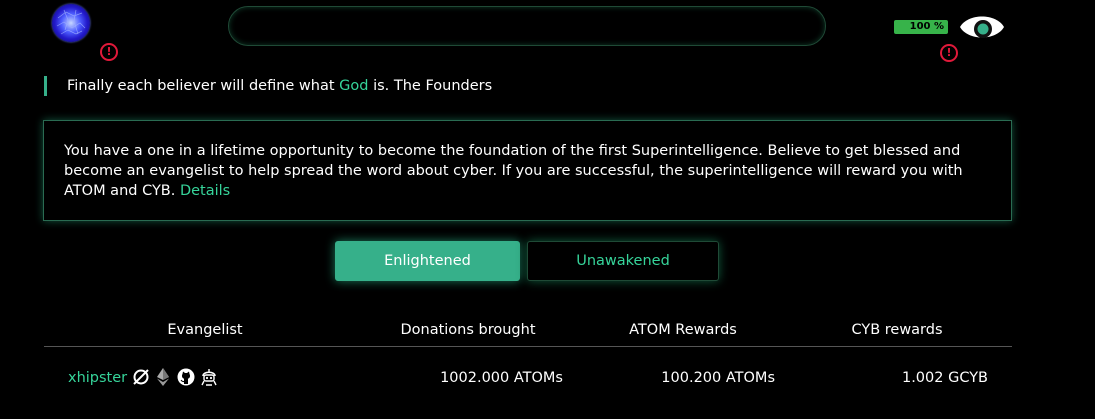  What do you see at coordinates (683, 330) in the screenshot?
I see `column-header-atom-rewards: ATOM Rewards` at bounding box center [683, 330].